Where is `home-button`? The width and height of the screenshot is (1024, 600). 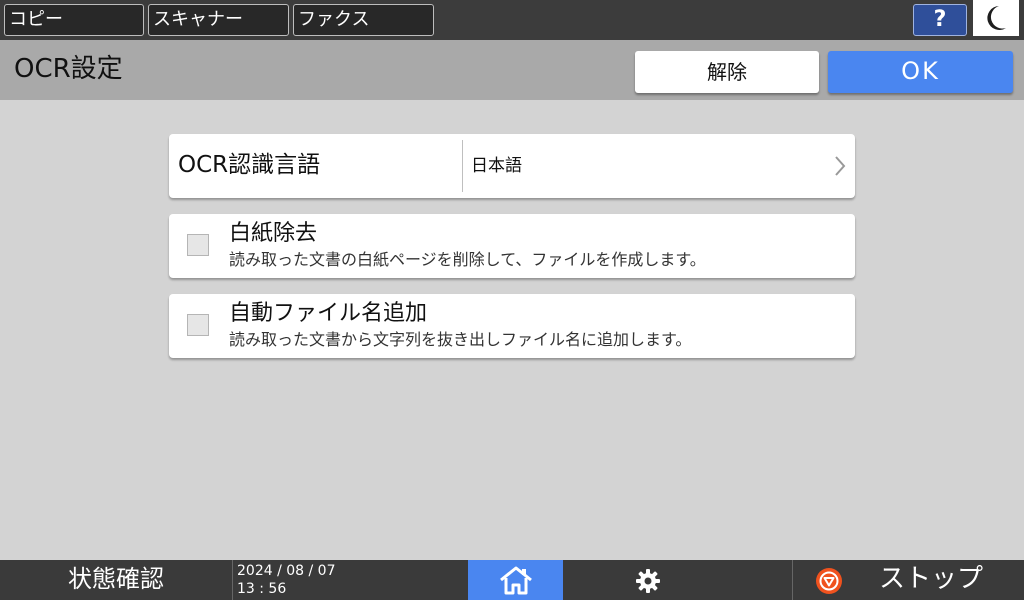 home-button is located at coordinates (515, 580).